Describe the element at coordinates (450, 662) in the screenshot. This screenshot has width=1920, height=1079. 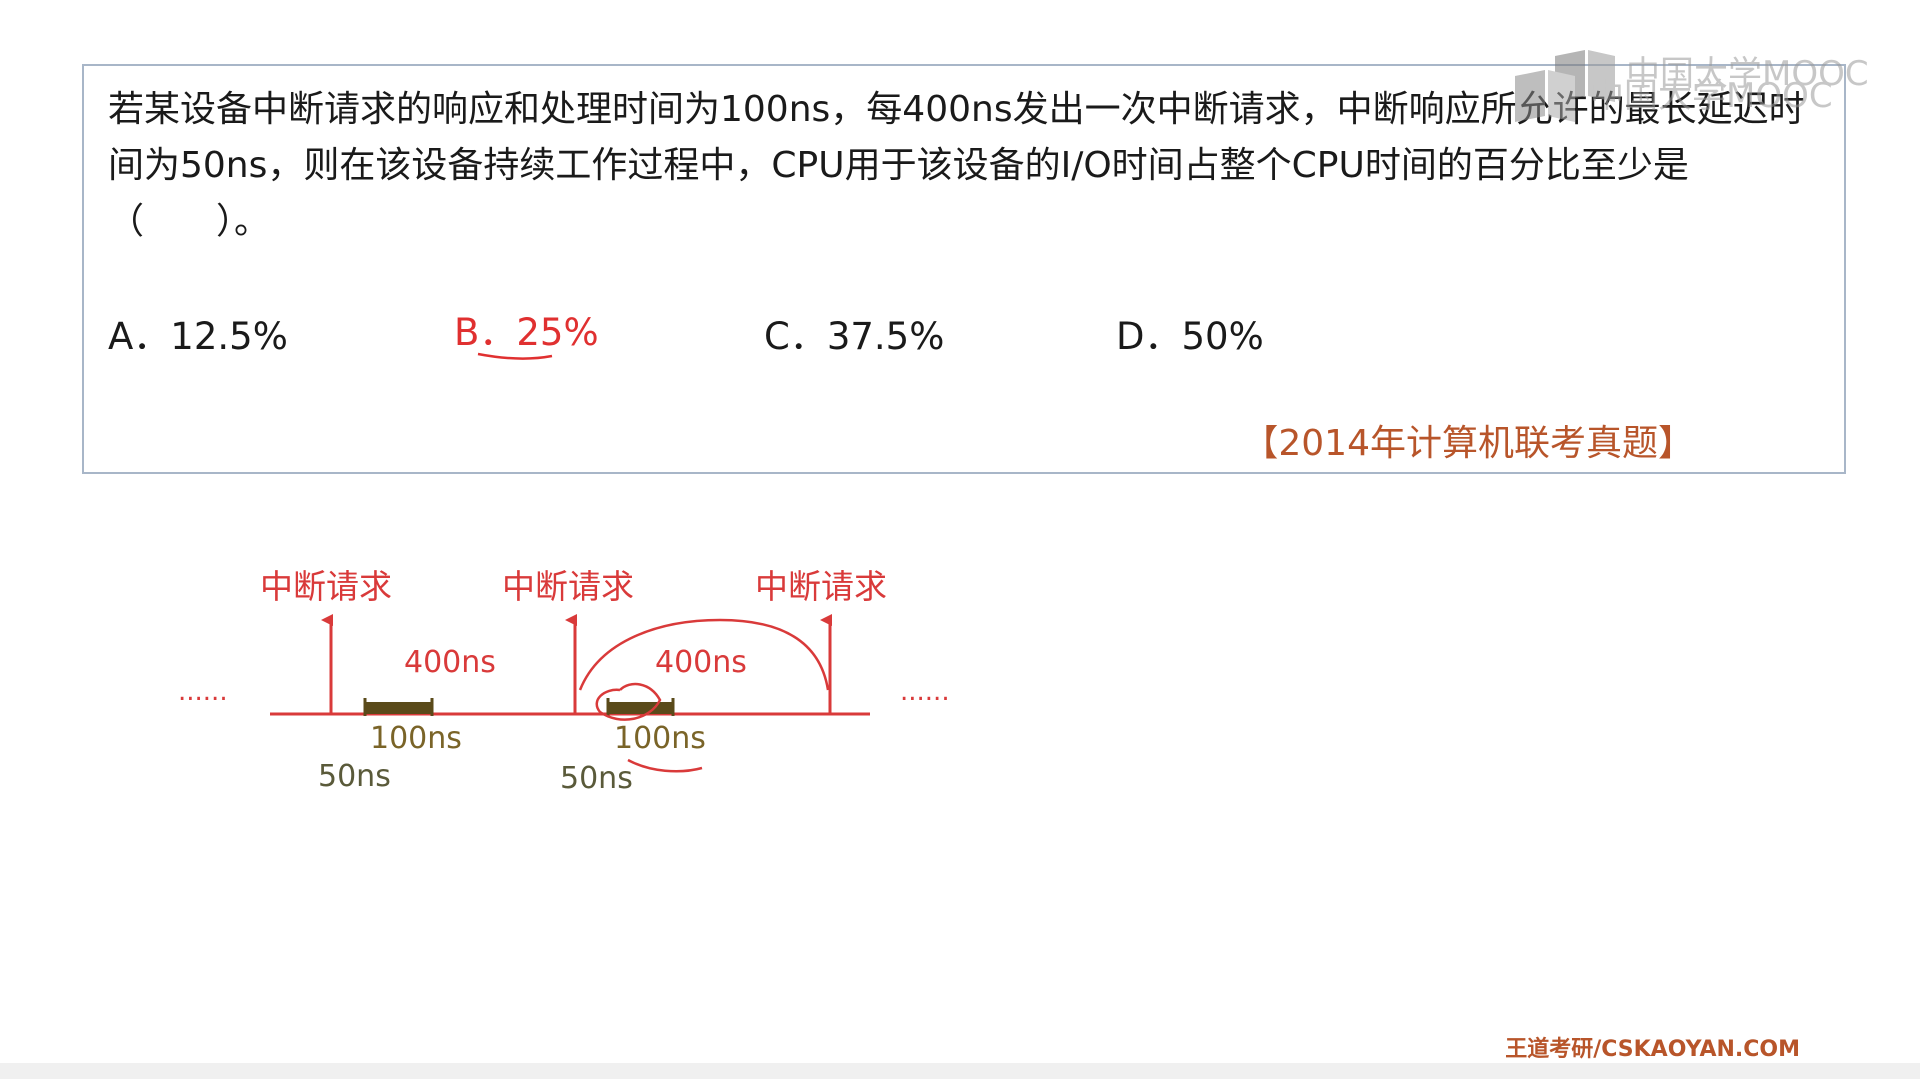
I see `period-label-1: 400ns` at that location.